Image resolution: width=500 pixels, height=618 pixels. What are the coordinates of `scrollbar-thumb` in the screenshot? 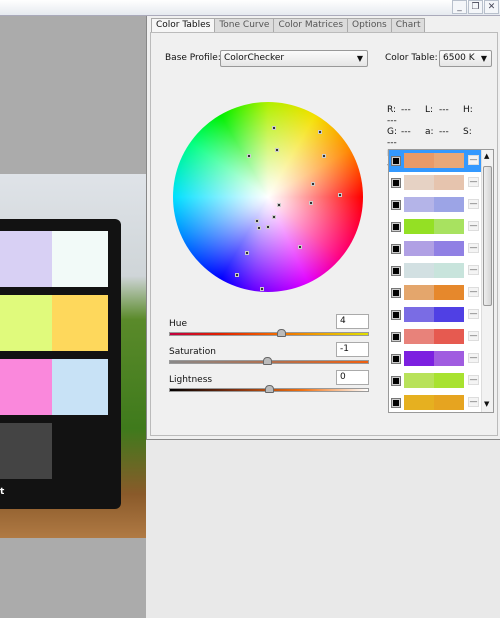 It's located at (487, 236).